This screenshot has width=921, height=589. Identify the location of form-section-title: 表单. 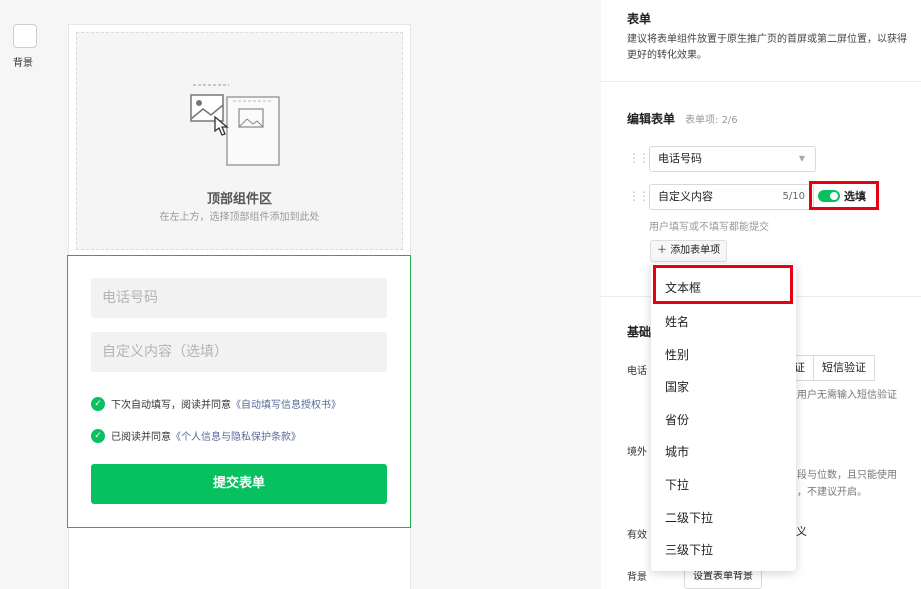
(639, 19).